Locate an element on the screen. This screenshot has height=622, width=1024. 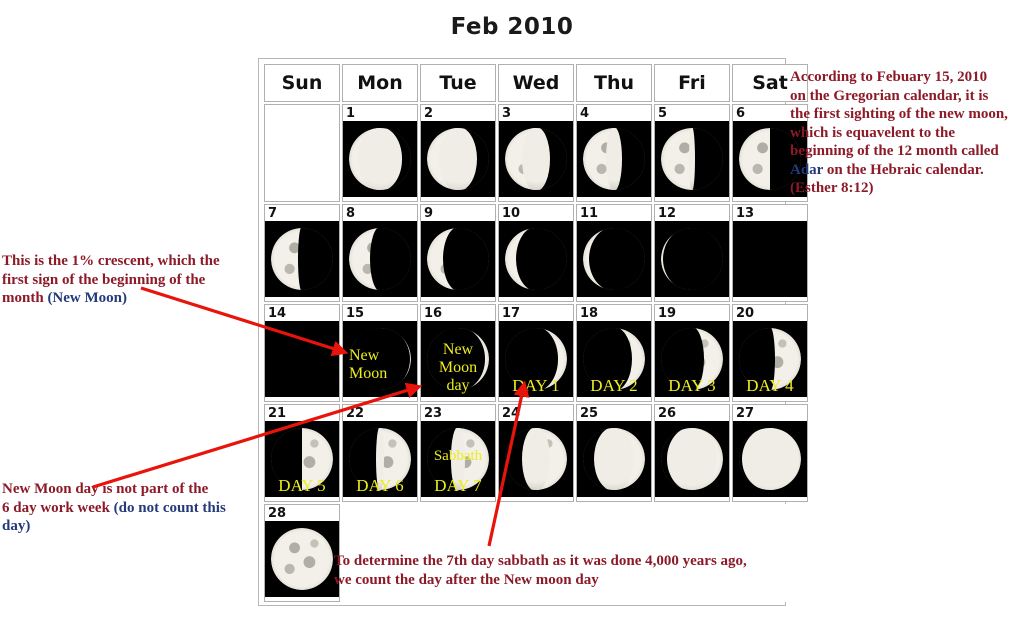
calendar-cell-day-8: 8 is located at coordinates (380, 253).